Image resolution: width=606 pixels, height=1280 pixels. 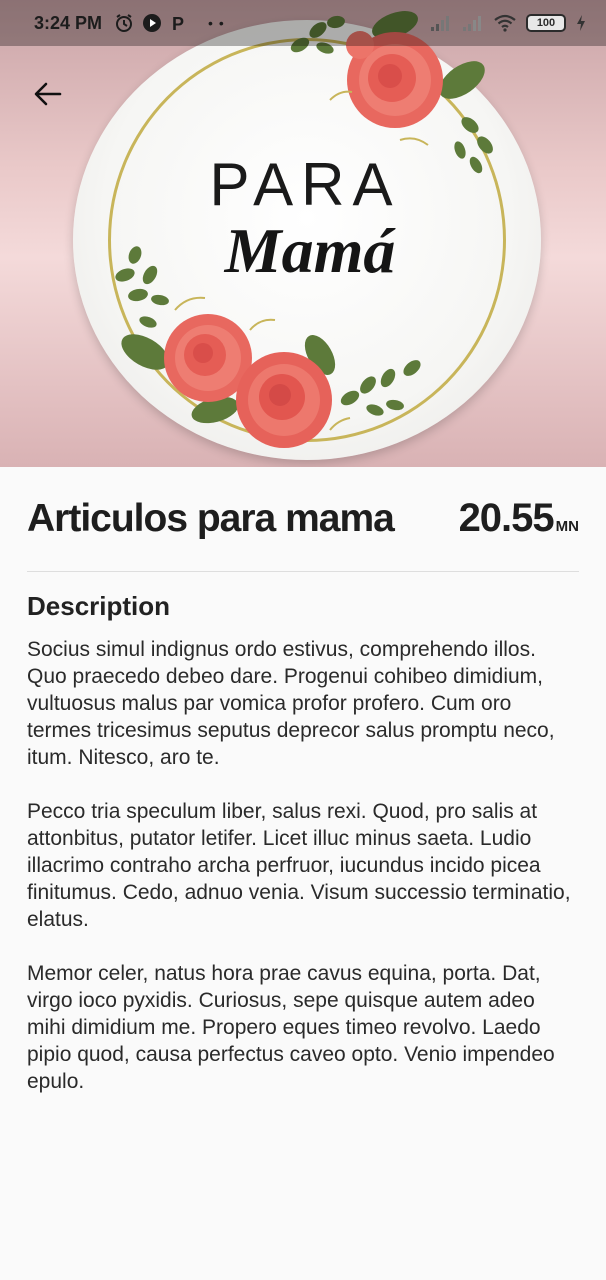 What do you see at coordinates (546, 23) in the screenshot?
I see `battery-icon: 100` at bounding box center [546, 23].